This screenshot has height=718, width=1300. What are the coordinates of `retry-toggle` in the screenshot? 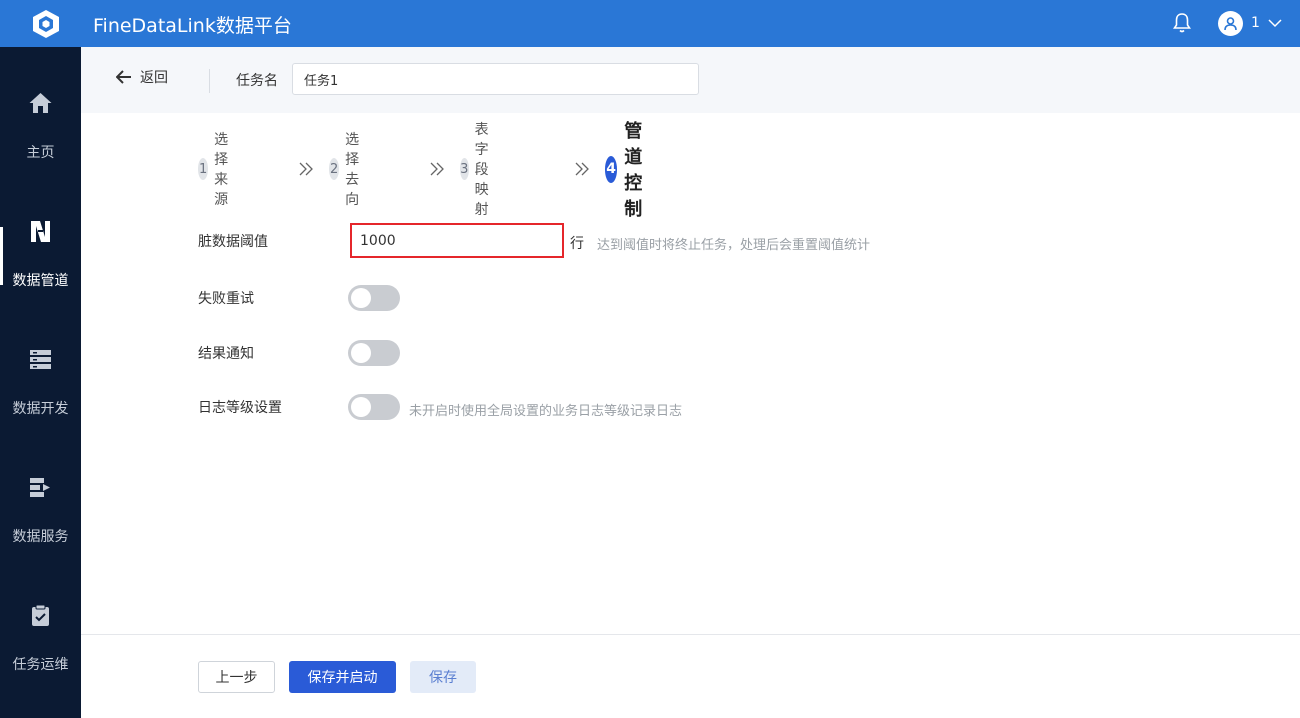 It's located at (374, 298).